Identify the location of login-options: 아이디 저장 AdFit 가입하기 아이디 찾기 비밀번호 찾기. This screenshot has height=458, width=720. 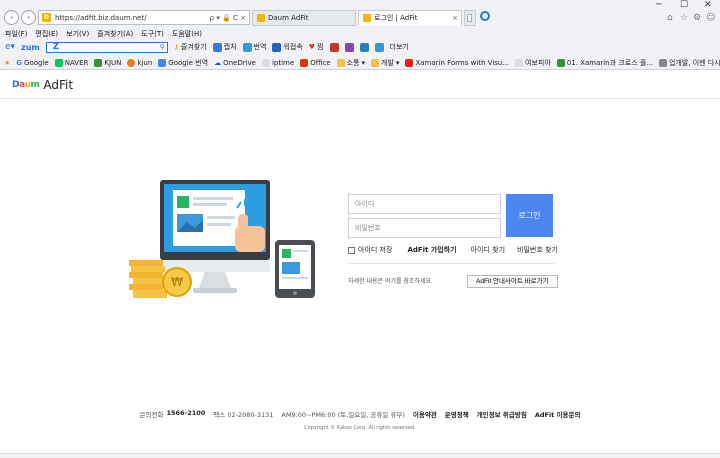
(453, 250).